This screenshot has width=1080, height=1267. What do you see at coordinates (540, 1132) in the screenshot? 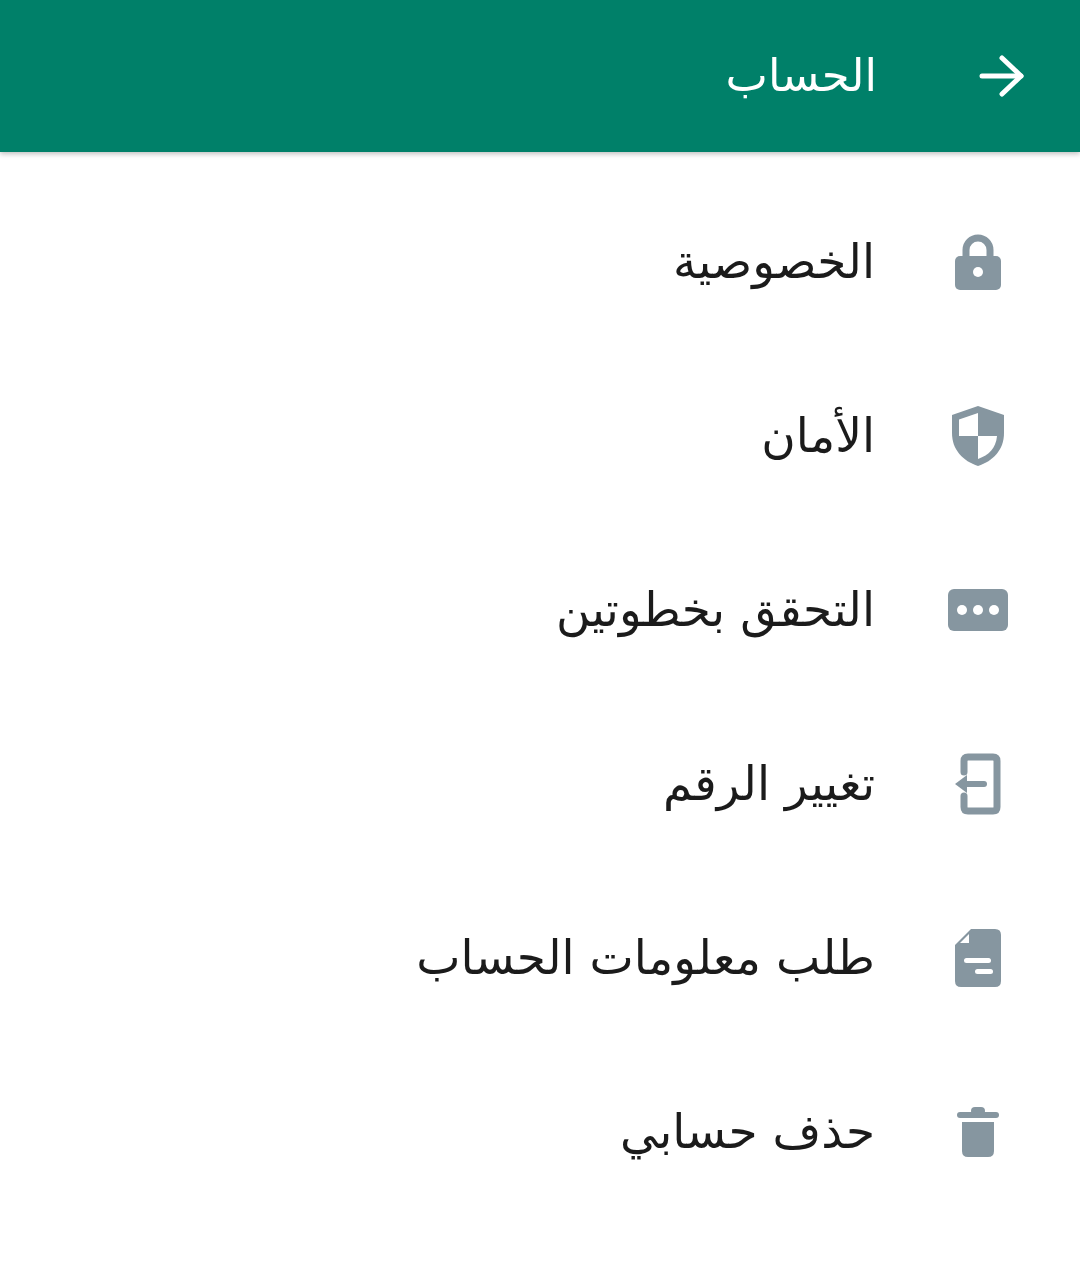
I see `menu-item: حذف حسابي` at bounding box center [540, 1132].